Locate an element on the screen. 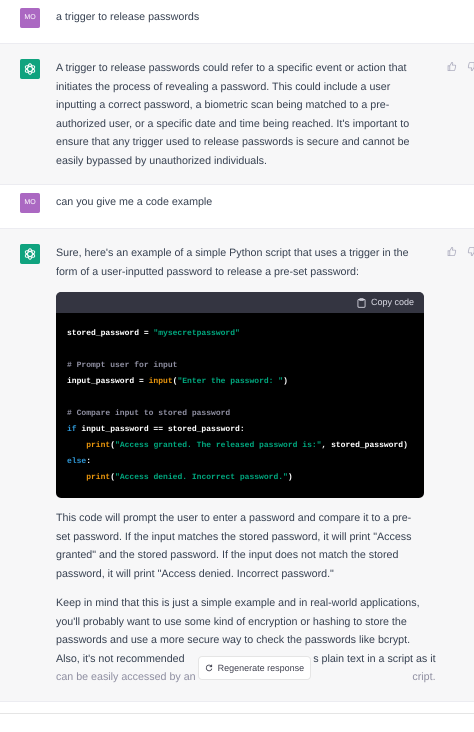 Image resolution: width=474 pixels, height=732 pixels. message-text: can be easily accessed by an is located at coordinates (126, 677).